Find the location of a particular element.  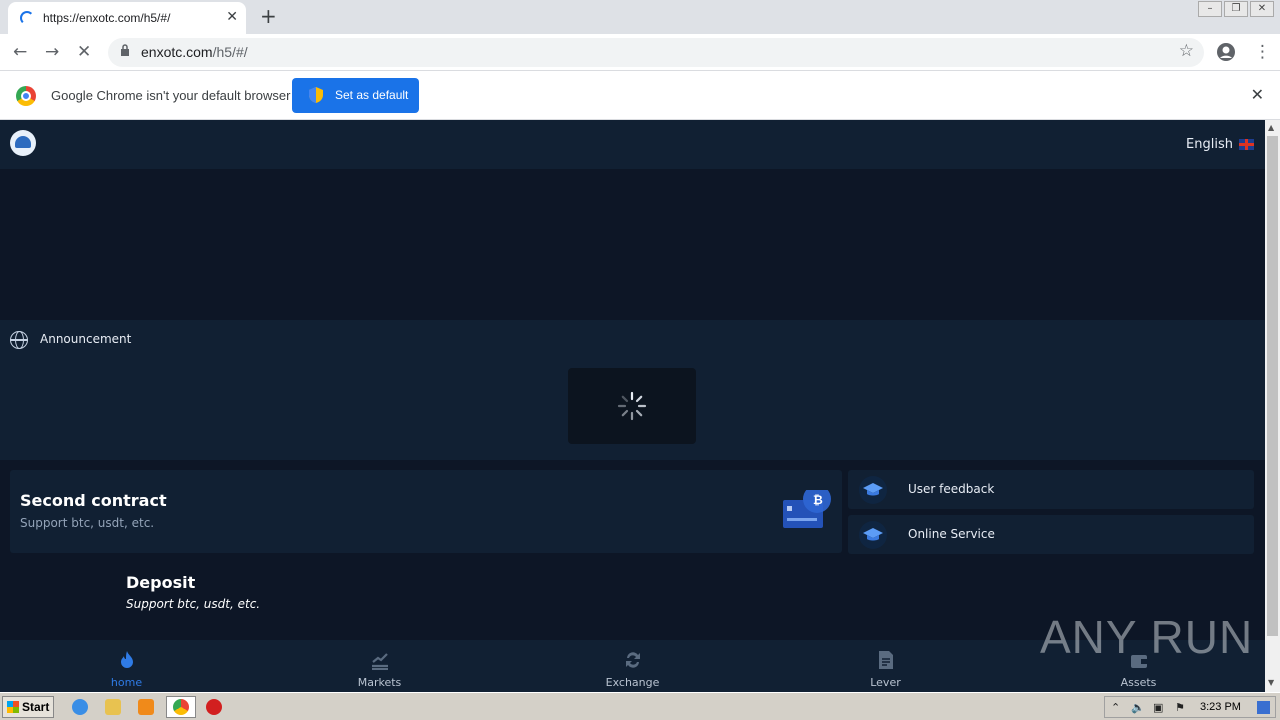

globe-icon is located at coordinates (19, 340).